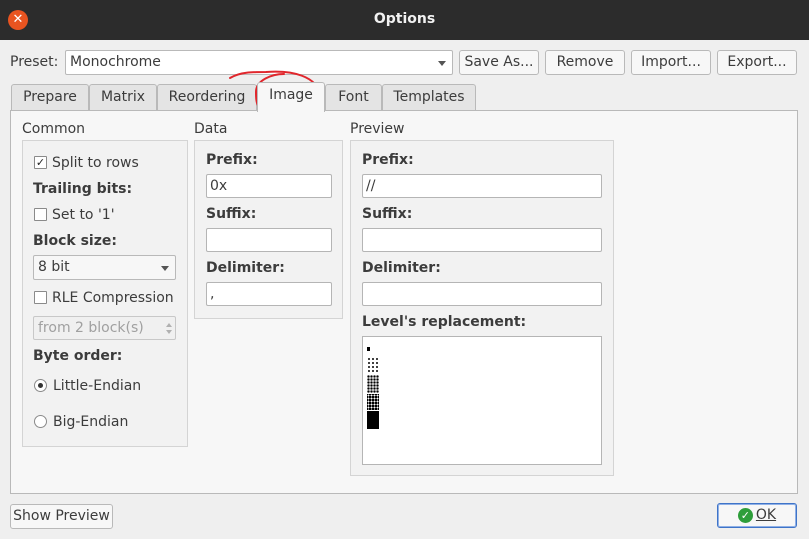  I want to click on data-delimiter-label: Delimiter:, so click(245, 268).